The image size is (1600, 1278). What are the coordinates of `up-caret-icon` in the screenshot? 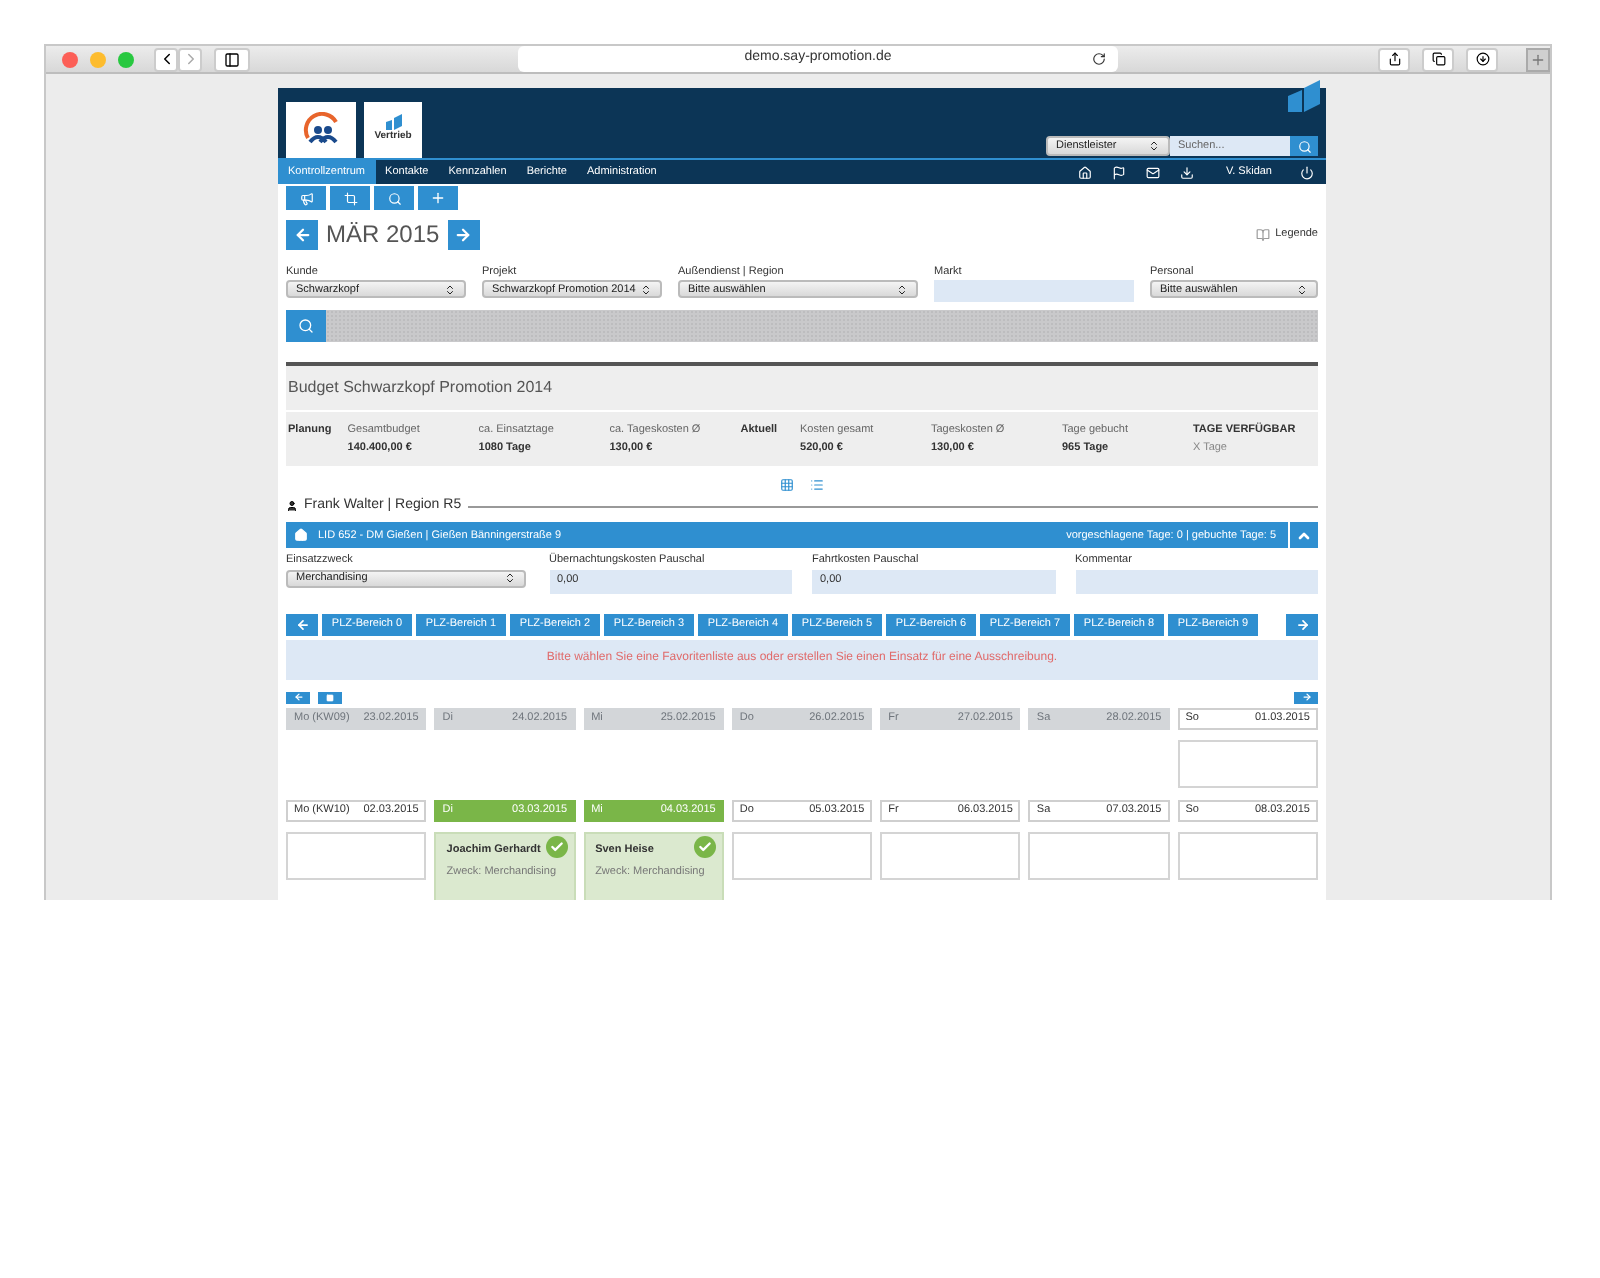 It's located at (1304, 535).